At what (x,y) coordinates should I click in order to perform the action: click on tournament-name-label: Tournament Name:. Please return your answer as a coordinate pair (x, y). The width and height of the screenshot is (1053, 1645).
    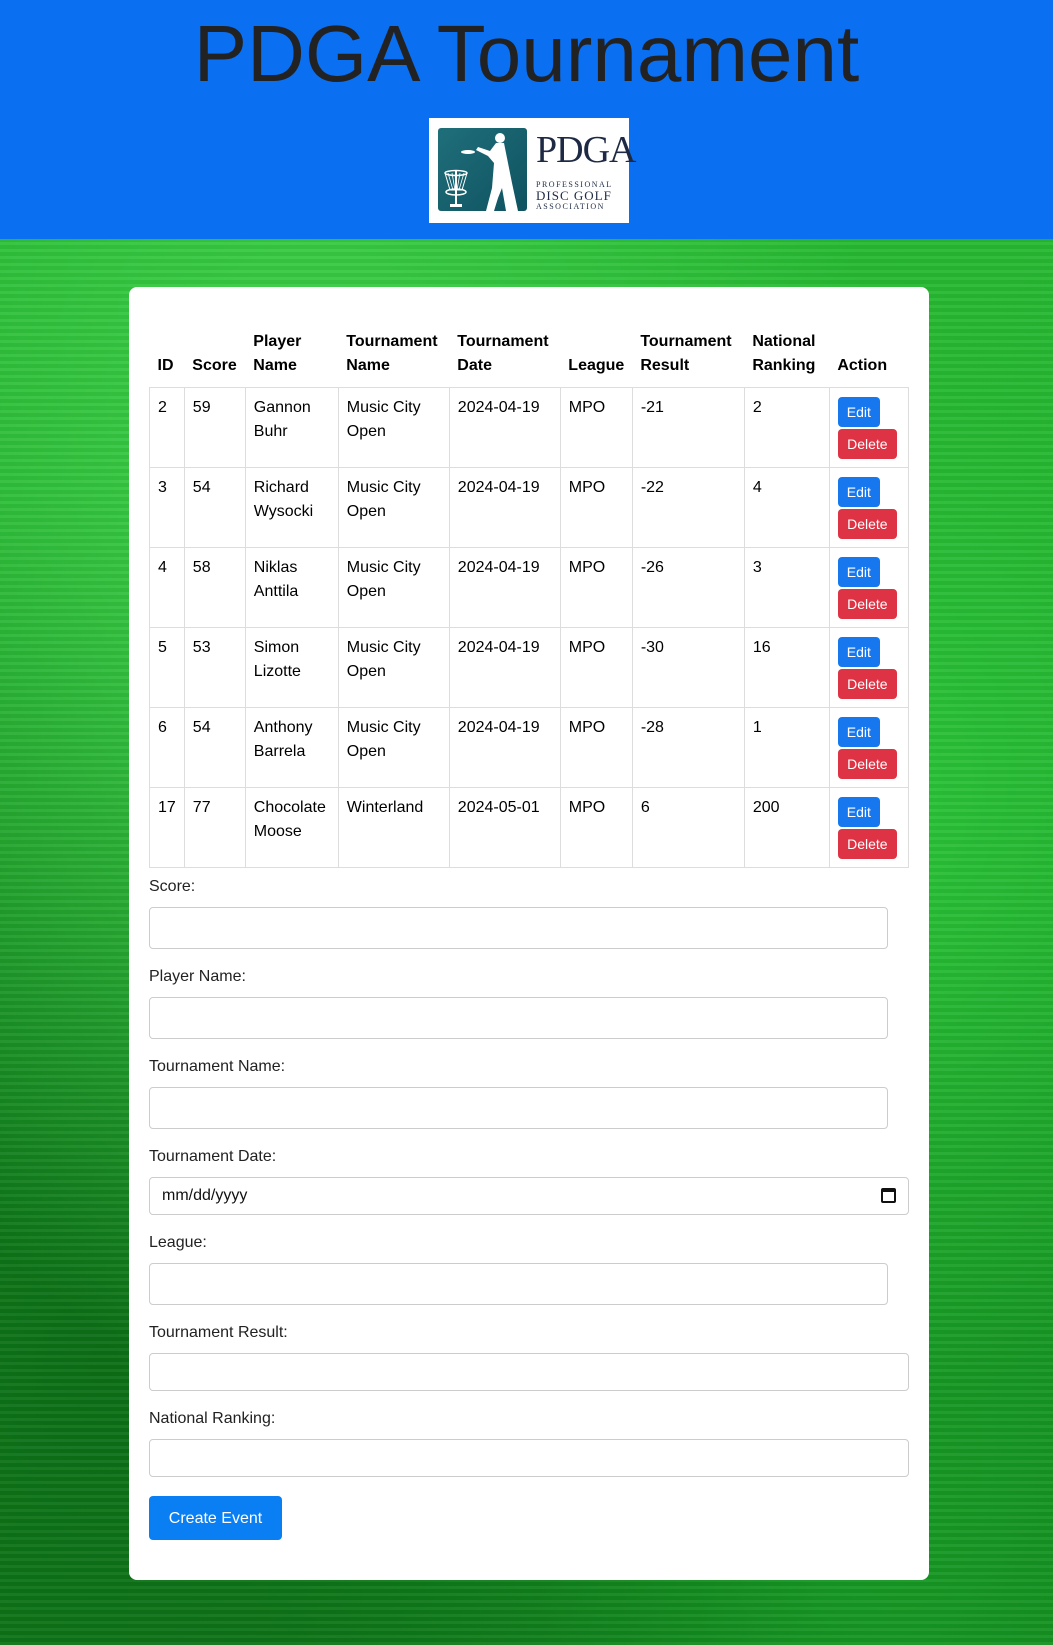
    Looking at the image, I should click on (217, 1066).